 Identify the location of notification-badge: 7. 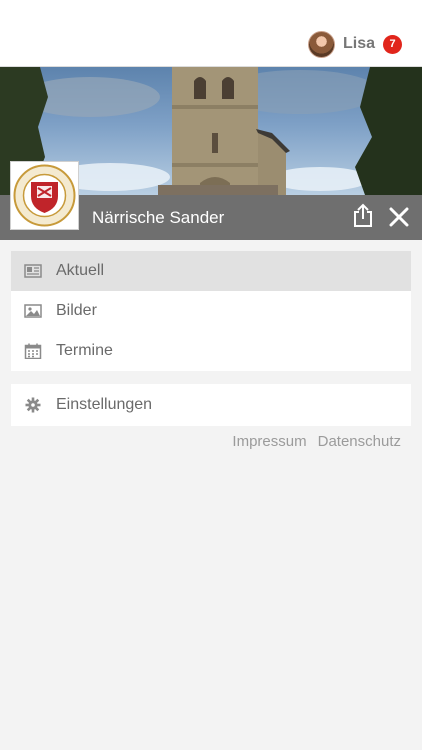
(392, 44).